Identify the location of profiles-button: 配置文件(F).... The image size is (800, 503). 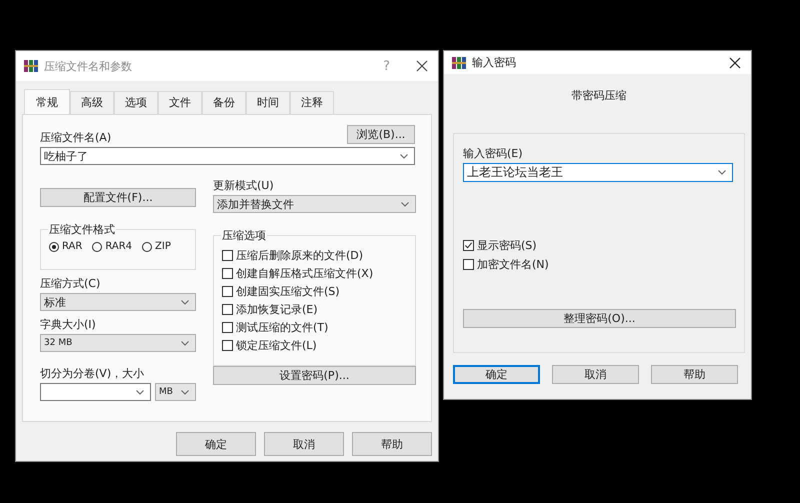
(118, 197).